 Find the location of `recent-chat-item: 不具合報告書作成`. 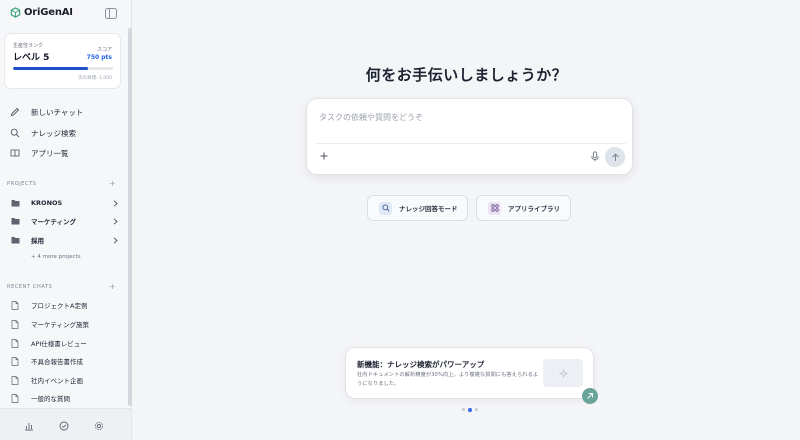

recent-chat-item: 不具合報告書作成 is located at coordinates (47, 361).